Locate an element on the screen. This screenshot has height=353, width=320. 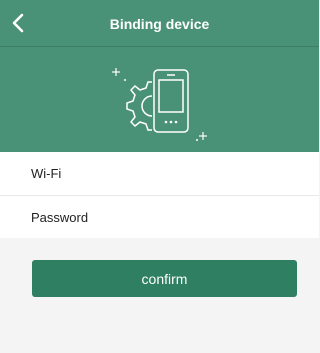
confirm-button: confirm is located at coordinates (164, 278).